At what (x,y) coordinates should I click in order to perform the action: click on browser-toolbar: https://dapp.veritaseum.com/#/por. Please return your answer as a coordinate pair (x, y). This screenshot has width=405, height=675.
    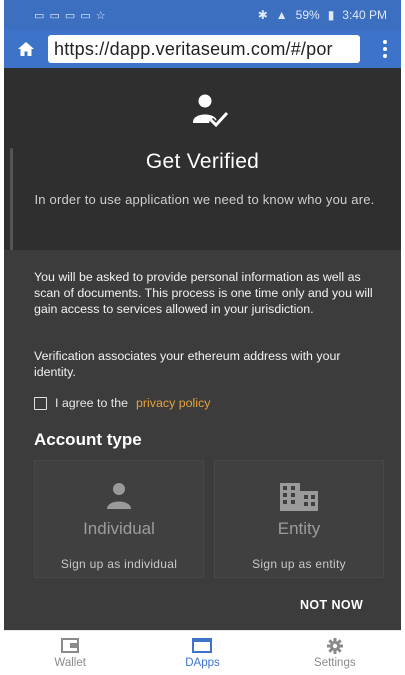
    Looking at the image, I should click on (202, 49).